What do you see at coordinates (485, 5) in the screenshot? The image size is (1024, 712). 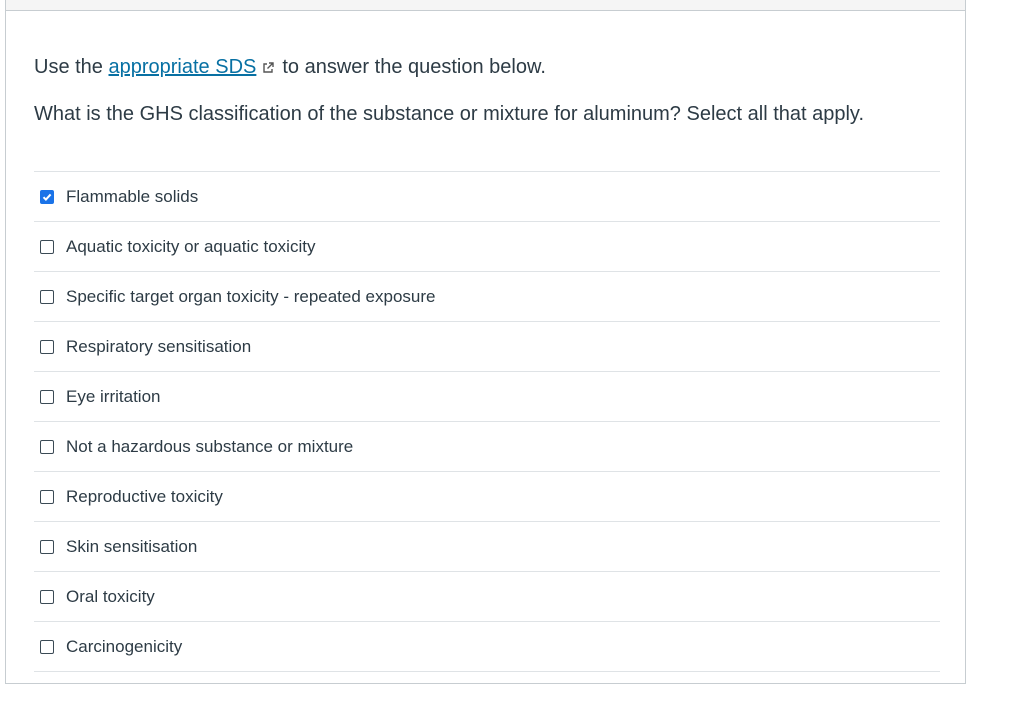 I see `previous-question-panel` at bounding box center [485, 5].